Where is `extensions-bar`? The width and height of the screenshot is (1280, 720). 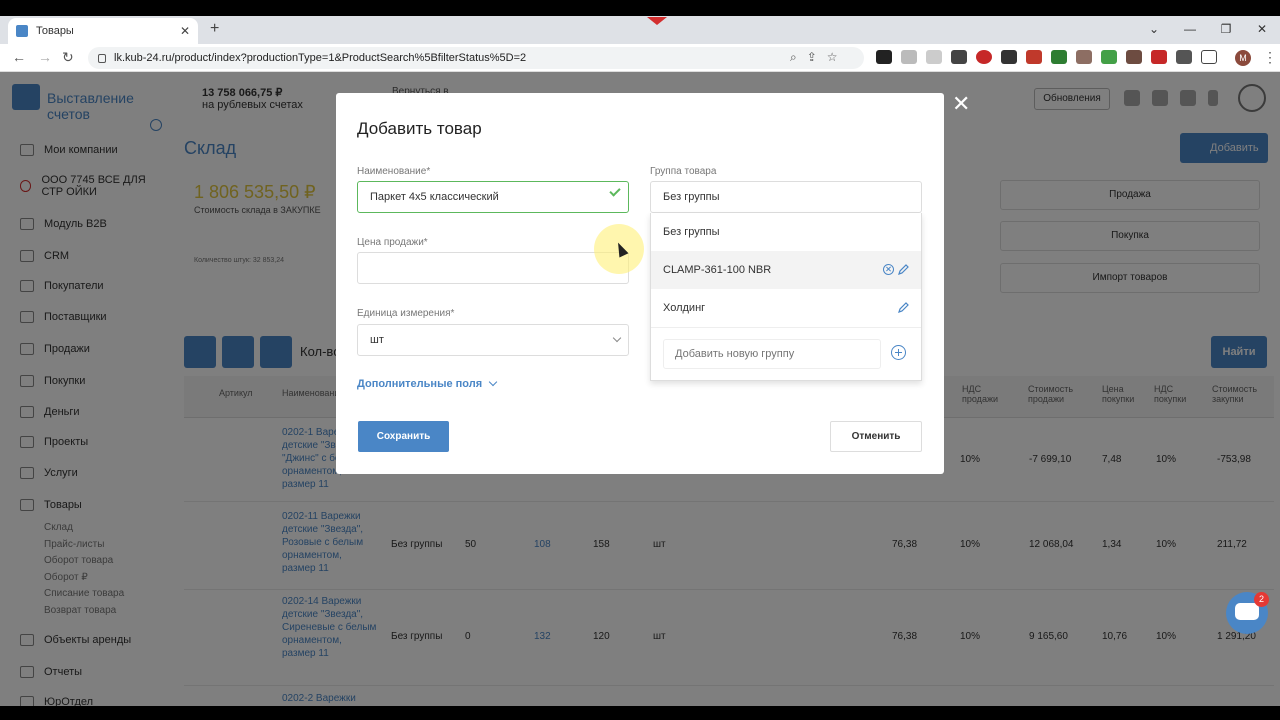 extensions-bar is located at coordinates (1046, 57).